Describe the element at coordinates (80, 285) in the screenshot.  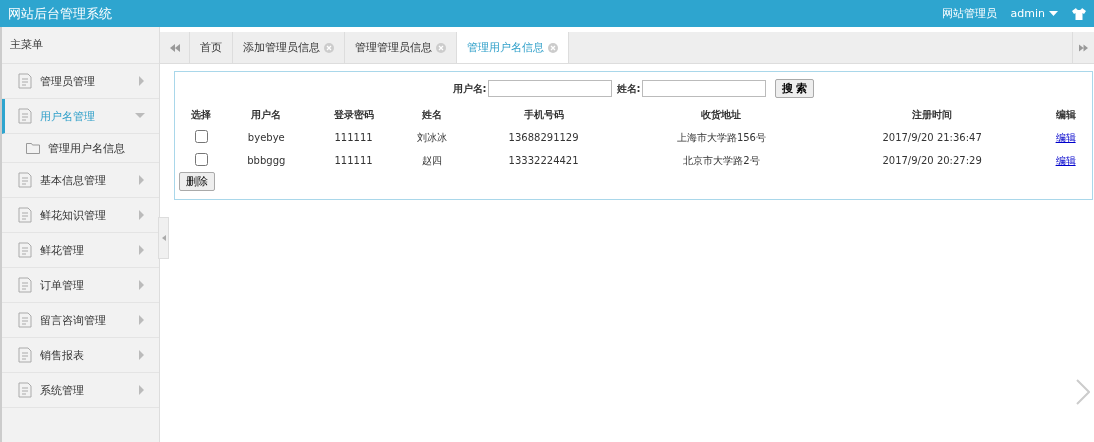
I see `sidebar-item: 订单管理` at that location.